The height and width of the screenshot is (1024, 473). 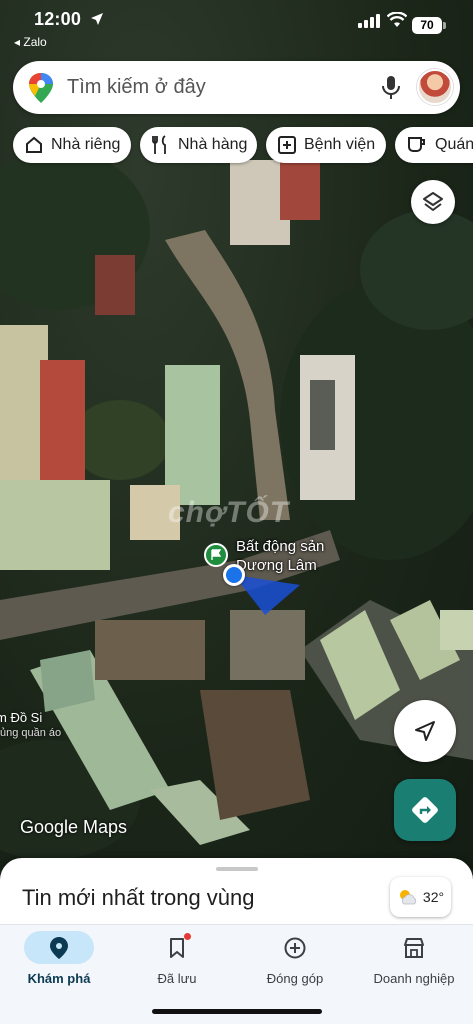 I want to click on chip-label: Nhà riêng, so click(x=86, y=144).